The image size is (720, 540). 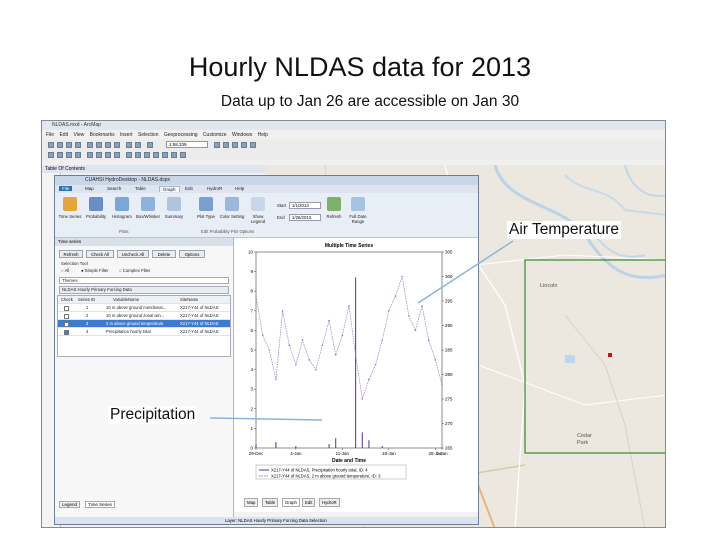 I want to click on callout-lines, so click(x=361, y=330).